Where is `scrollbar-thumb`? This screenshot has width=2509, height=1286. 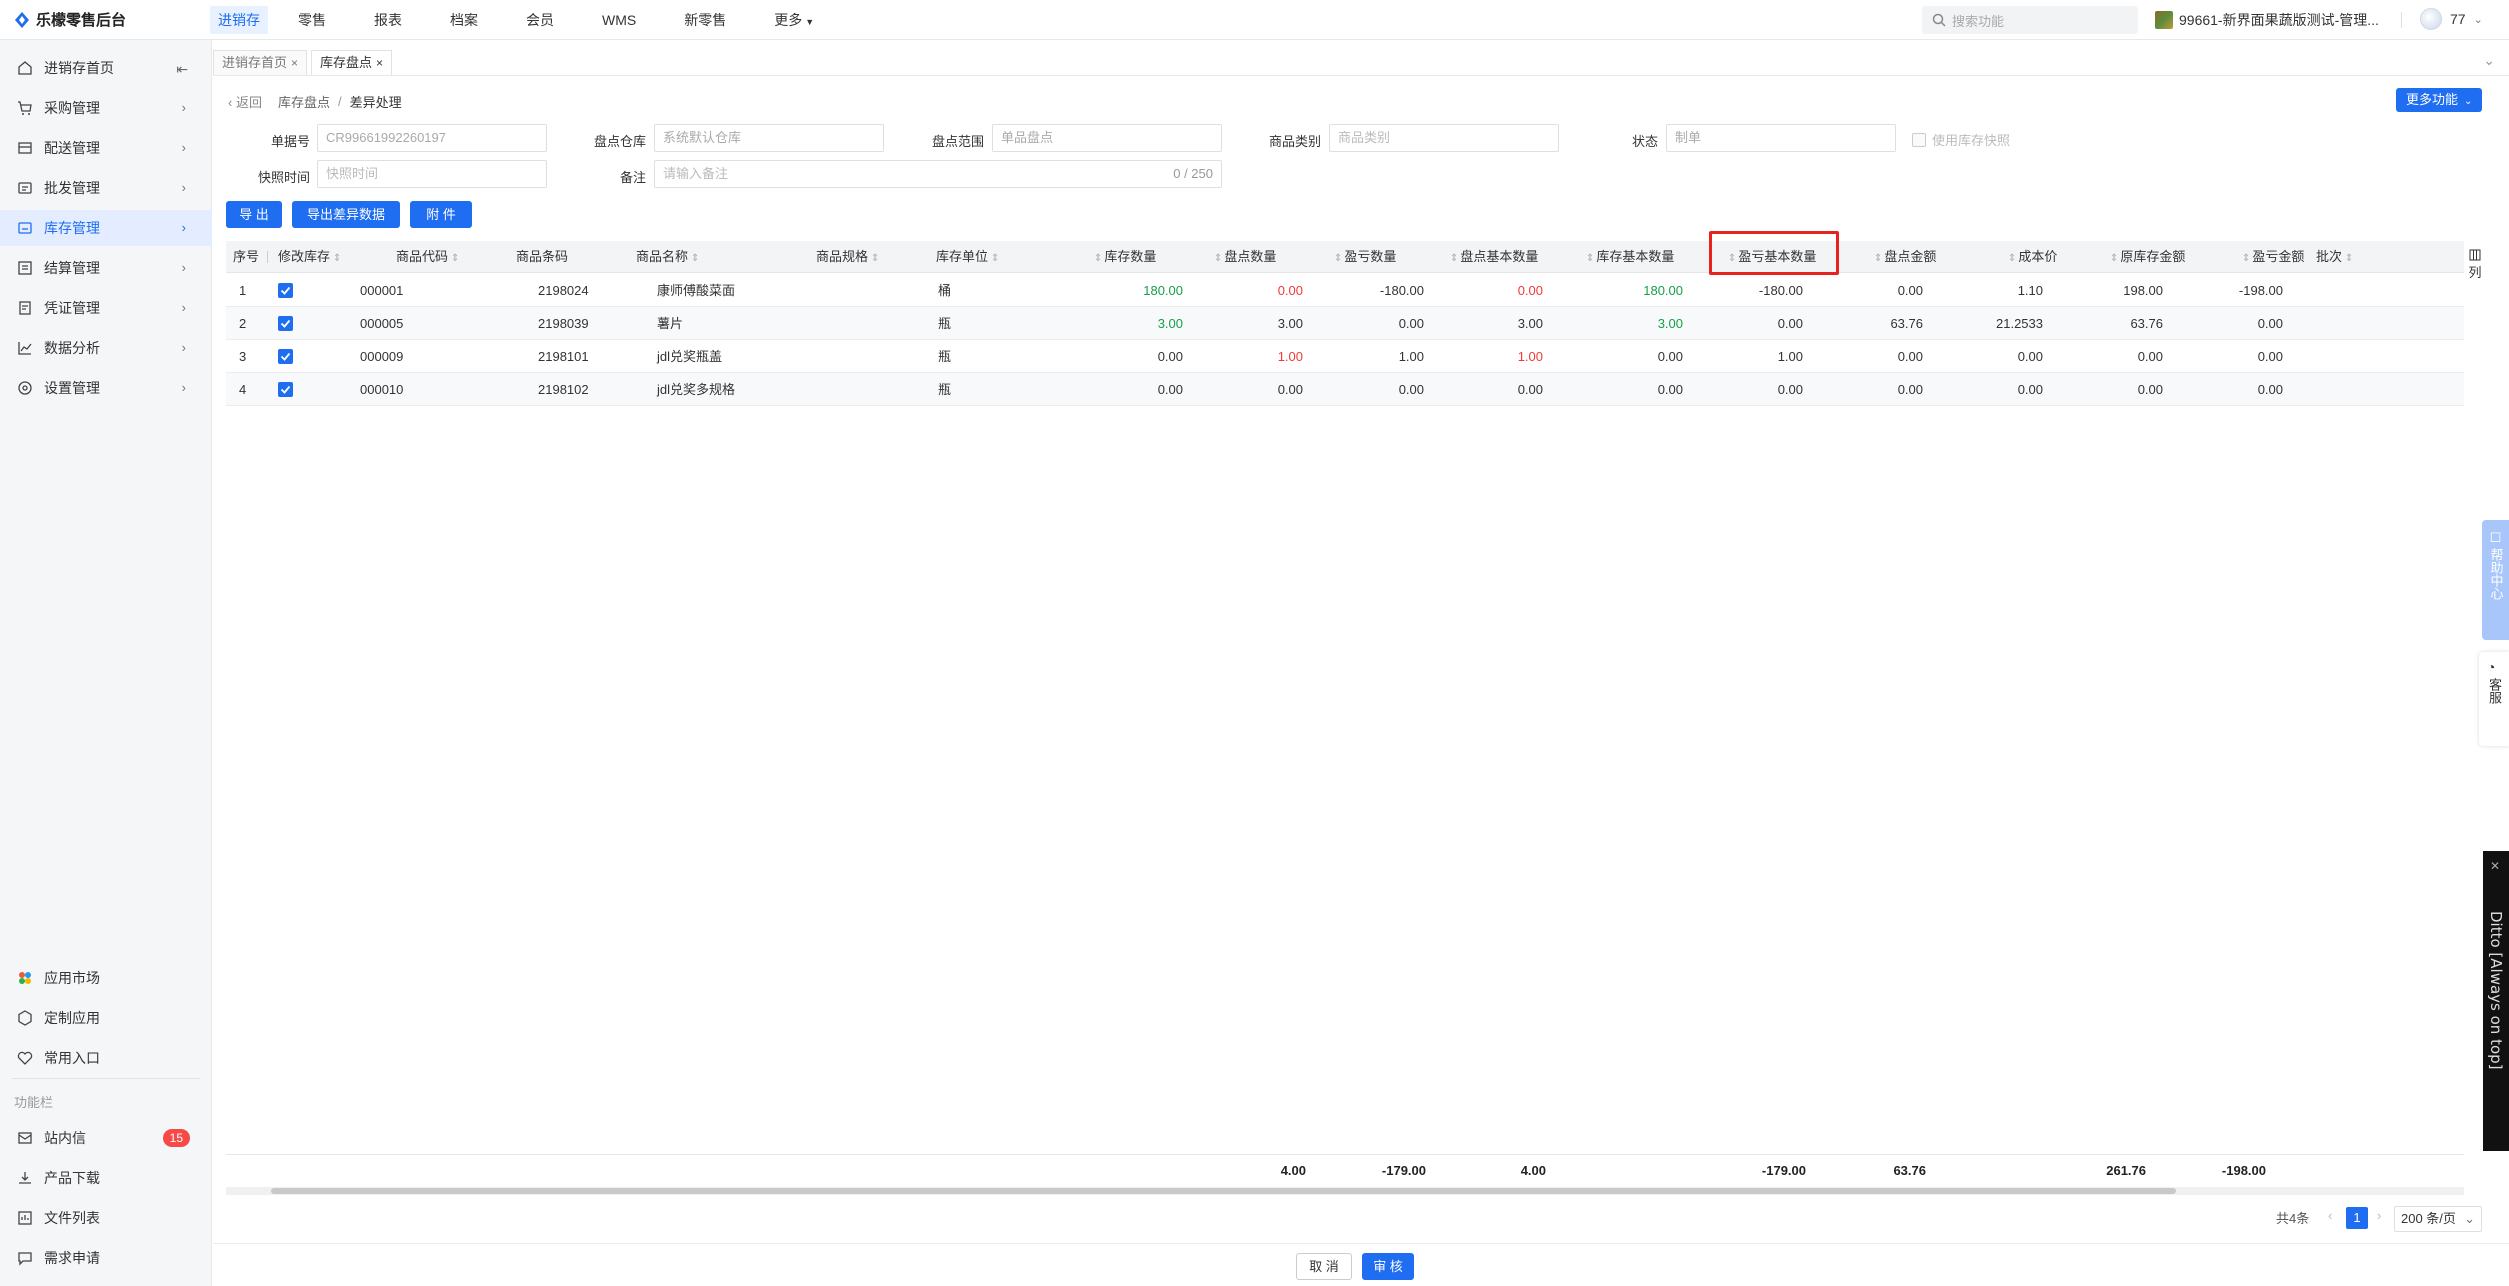
scrollbar-thumb is located at coordinates (1223, 1191).